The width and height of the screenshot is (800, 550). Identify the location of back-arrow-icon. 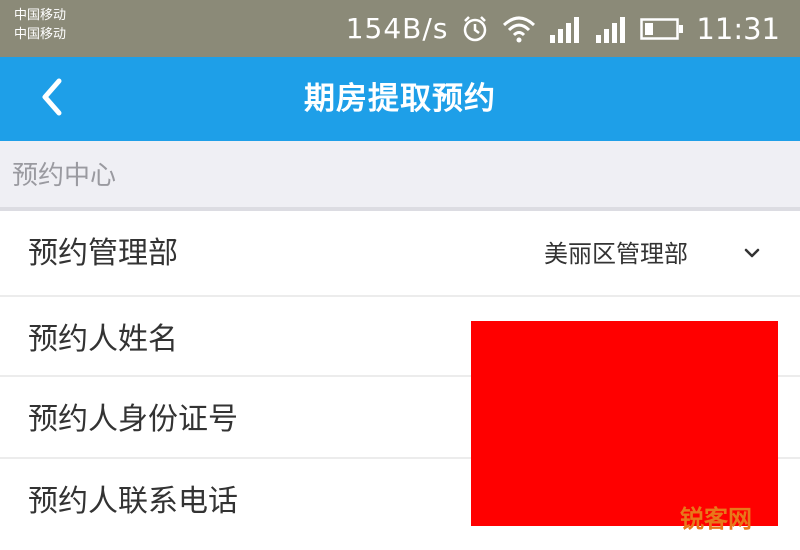
(52, 99).